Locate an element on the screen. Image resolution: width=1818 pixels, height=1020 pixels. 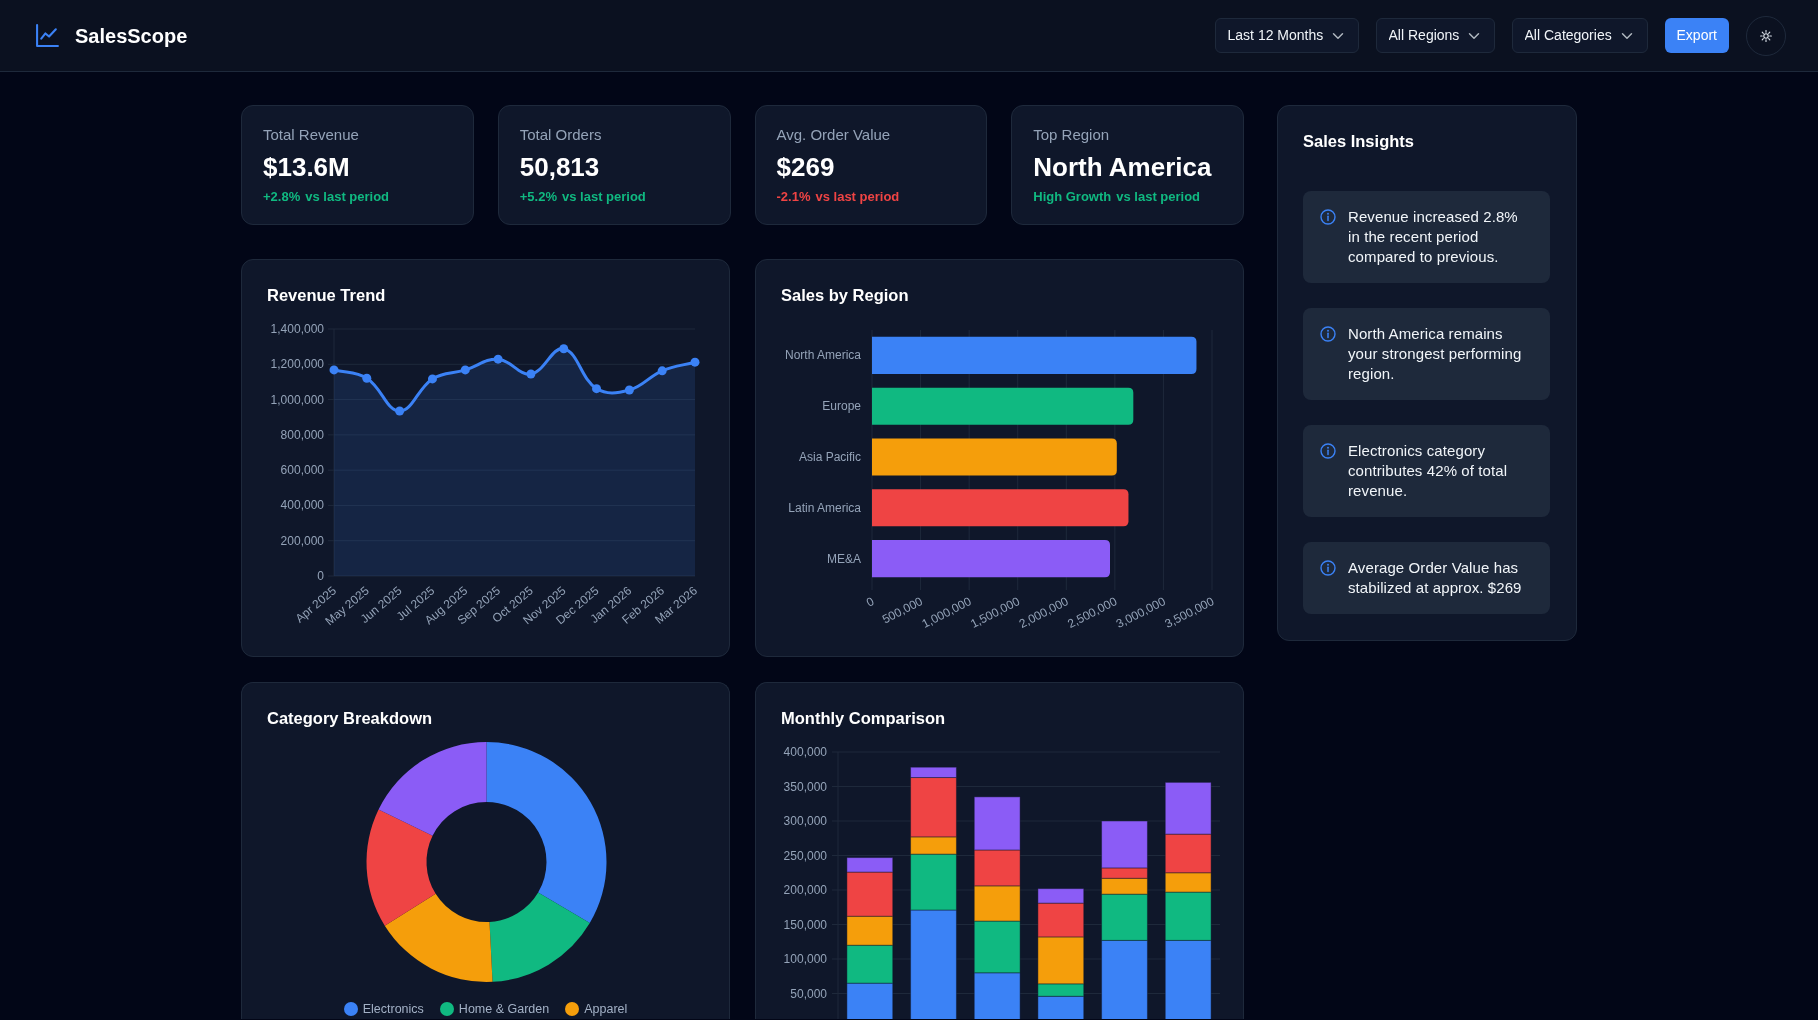
category-label: Latin America is located at coordinates (824, 507).